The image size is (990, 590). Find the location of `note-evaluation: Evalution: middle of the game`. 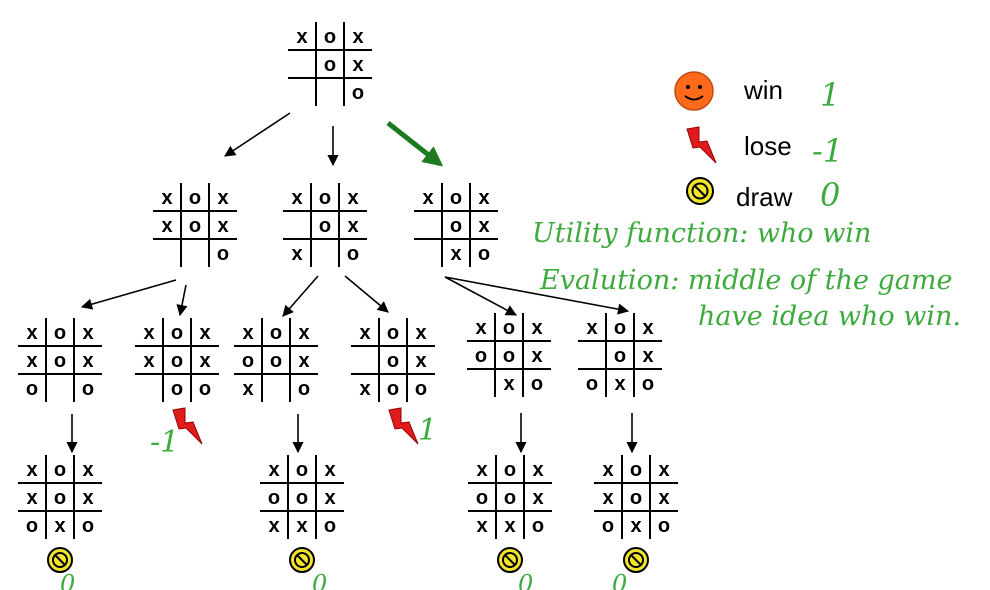

note-evaluation: Evalution: middle of the game is located at coordinates (746, 280).